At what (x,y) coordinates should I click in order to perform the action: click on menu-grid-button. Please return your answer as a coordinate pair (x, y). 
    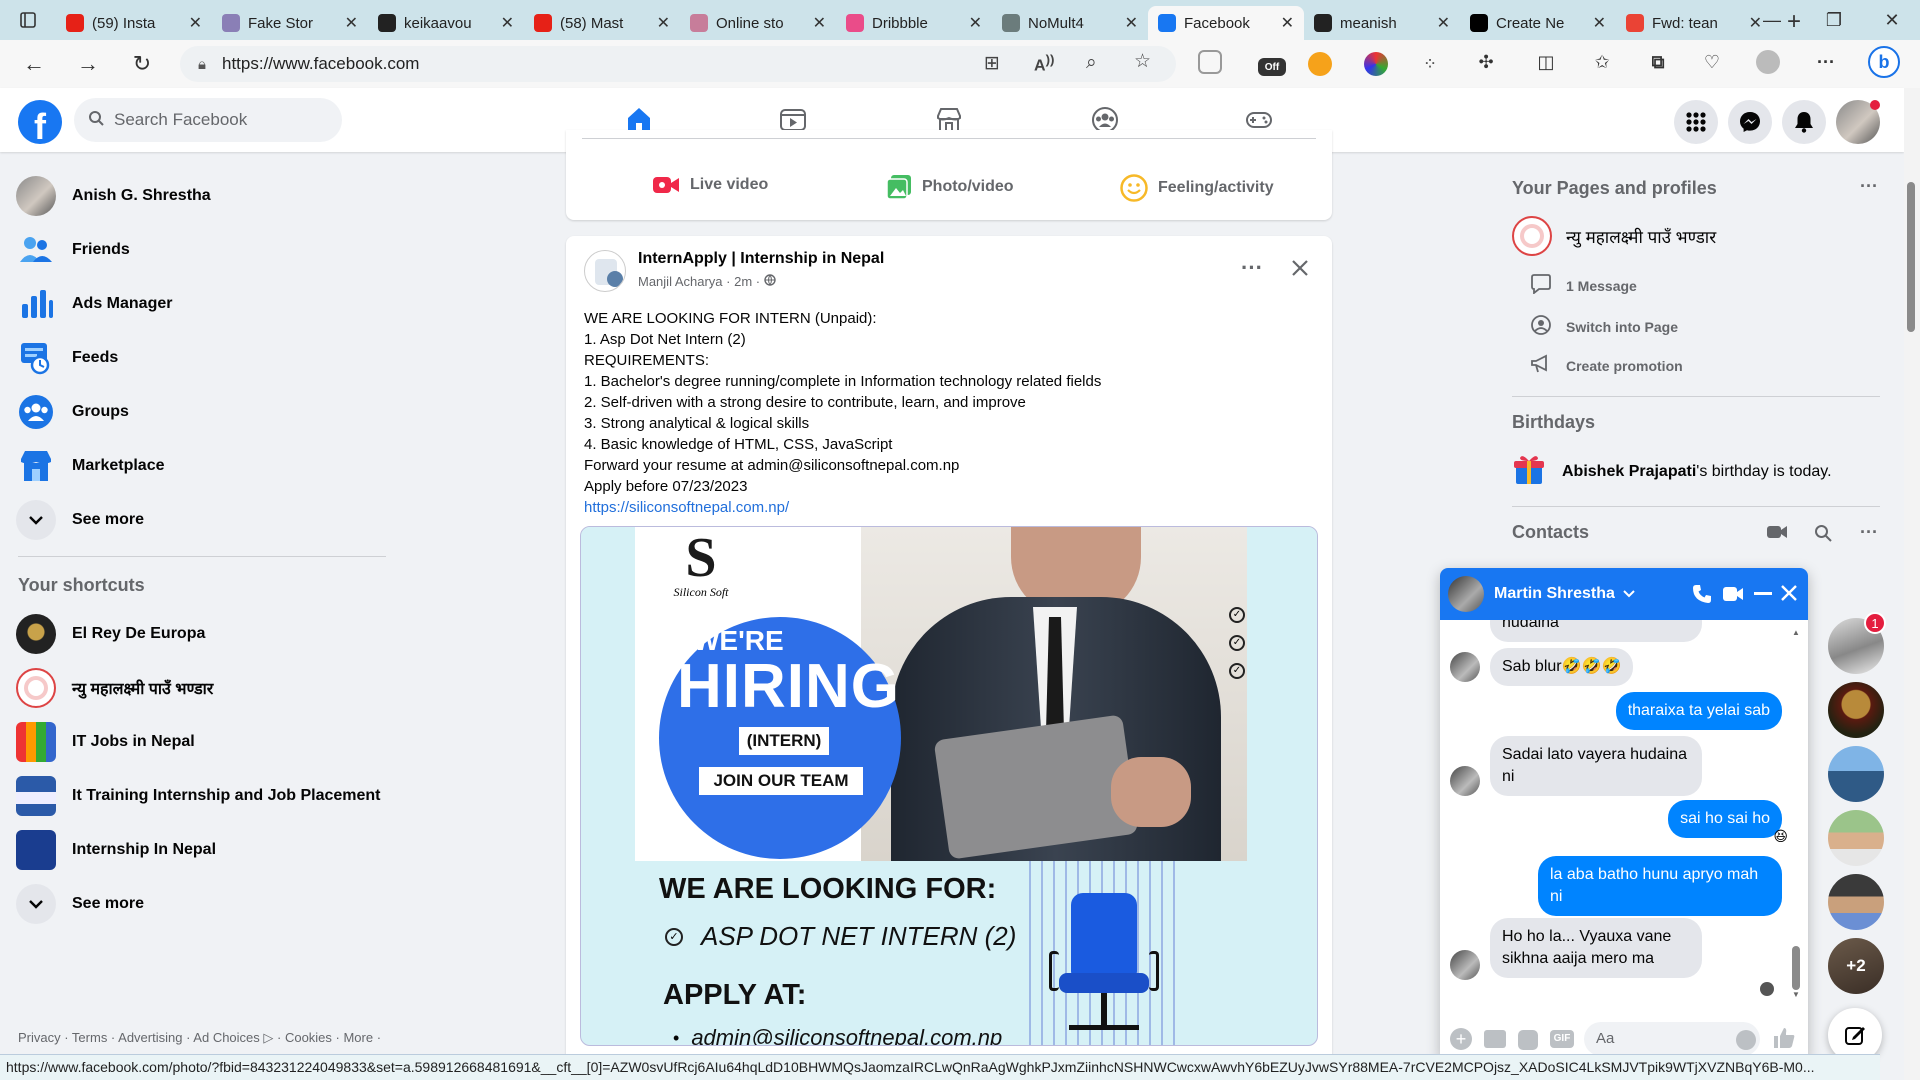
    Looking at the image, I should click on (1696, 122).